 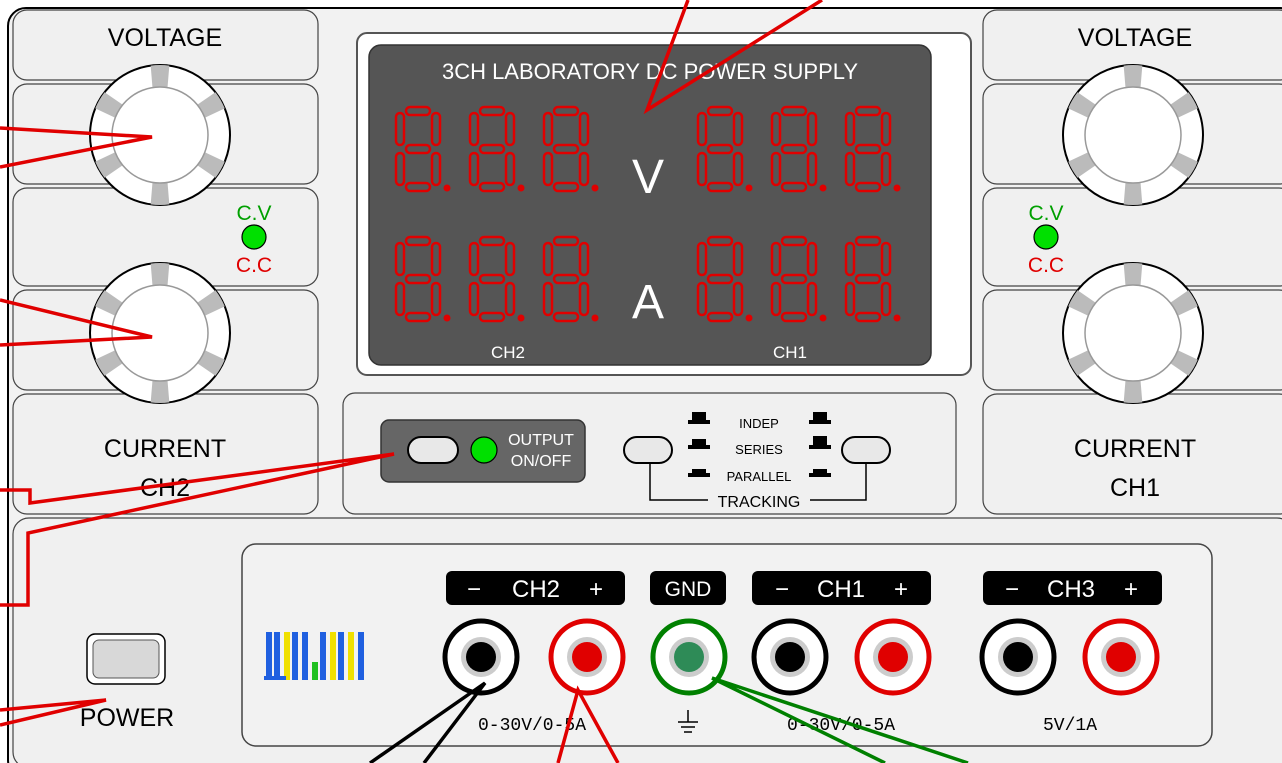 What do you see at coordinates (165, 38) in the screenshot?
I see `left-voltage-label: VOLTAGE` at bounding box center [165, 38].